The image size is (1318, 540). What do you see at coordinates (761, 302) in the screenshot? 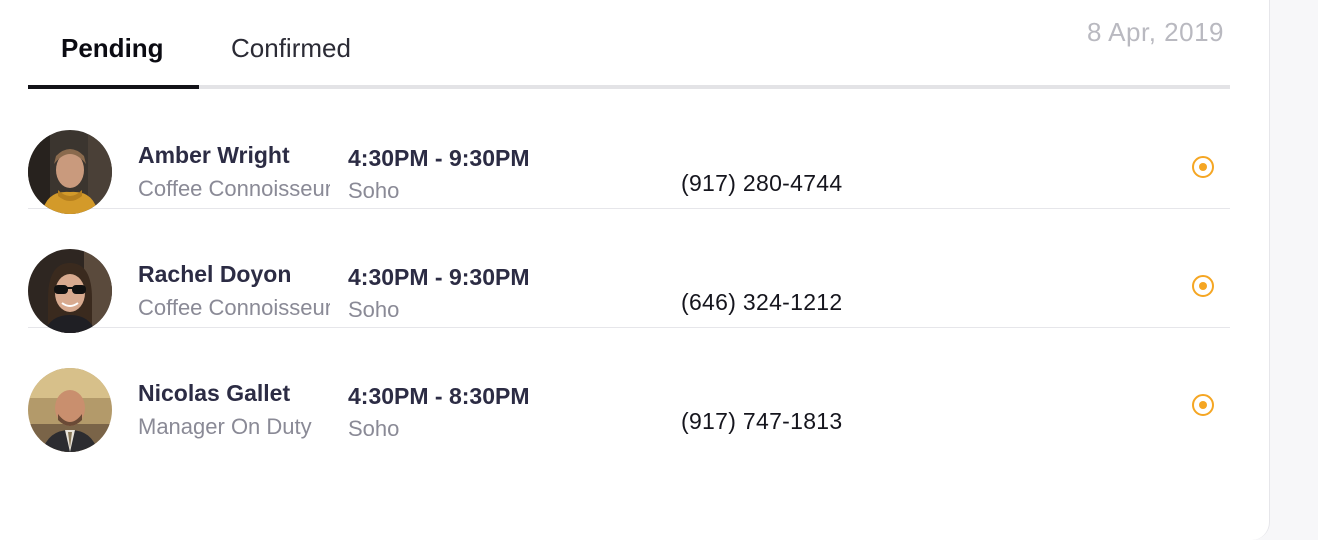
I see `phone-number: (646) 324-1212` at bounding box center [761, 302].